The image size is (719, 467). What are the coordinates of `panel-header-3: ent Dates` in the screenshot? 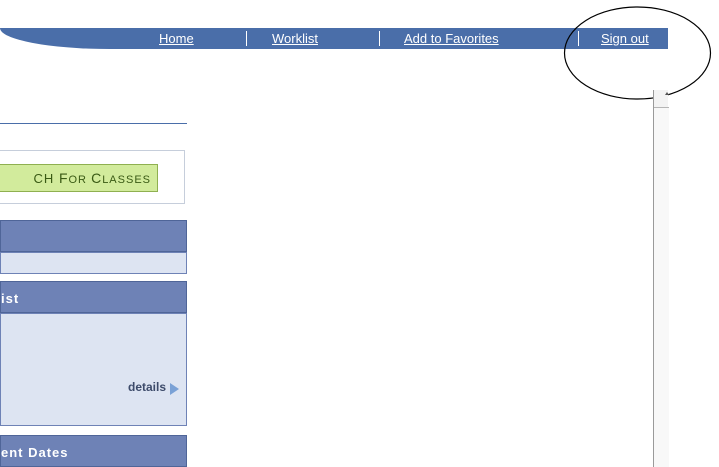 It's located at (93, 451).